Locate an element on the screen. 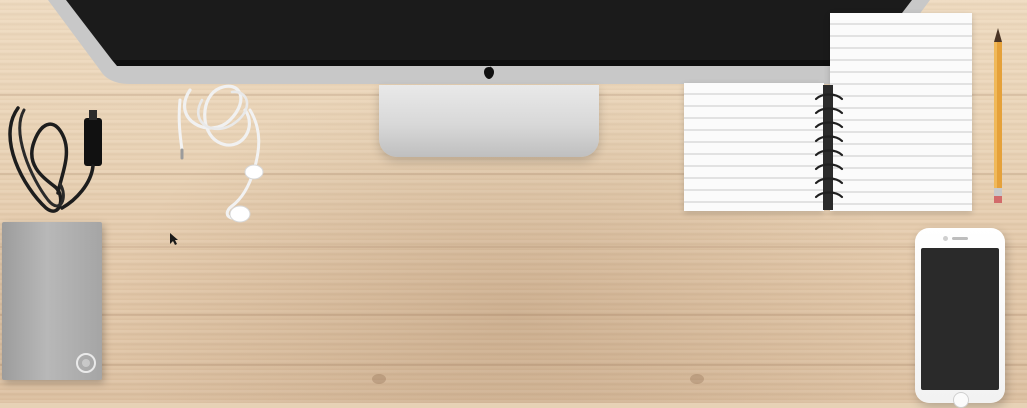 The image size is (1027, 408). usb-cable is located at coordinates (61, 160).